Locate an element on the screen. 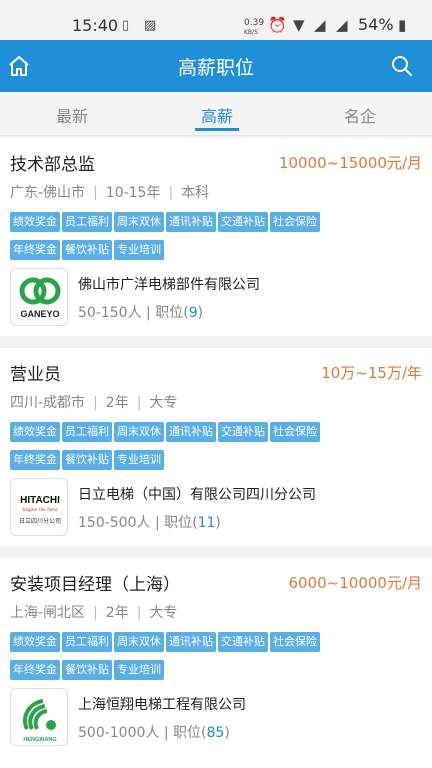 The image size is (432, 768). active-tab-indicator is located at coordinates (217, 129).